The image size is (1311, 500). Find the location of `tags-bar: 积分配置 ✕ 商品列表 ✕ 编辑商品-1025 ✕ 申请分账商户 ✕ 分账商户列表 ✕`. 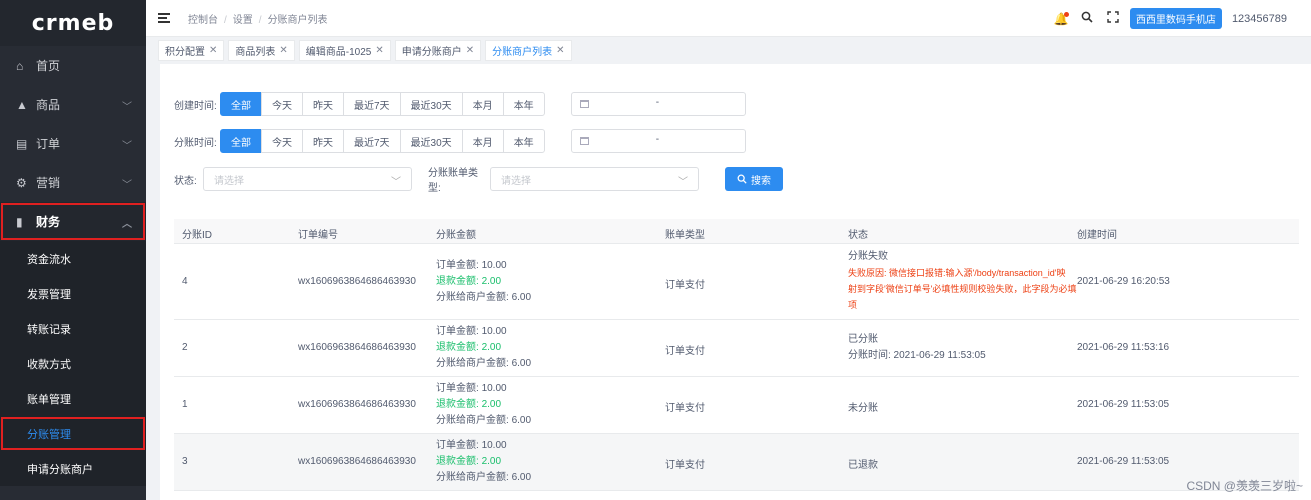

tags-bar: 积分配置 ✕ 商品列表 ✕ 编辑商品-1025 ✕ 申请分账商户 ✕ 分账商户列表 ✕ is located at coordinates (728, 50).